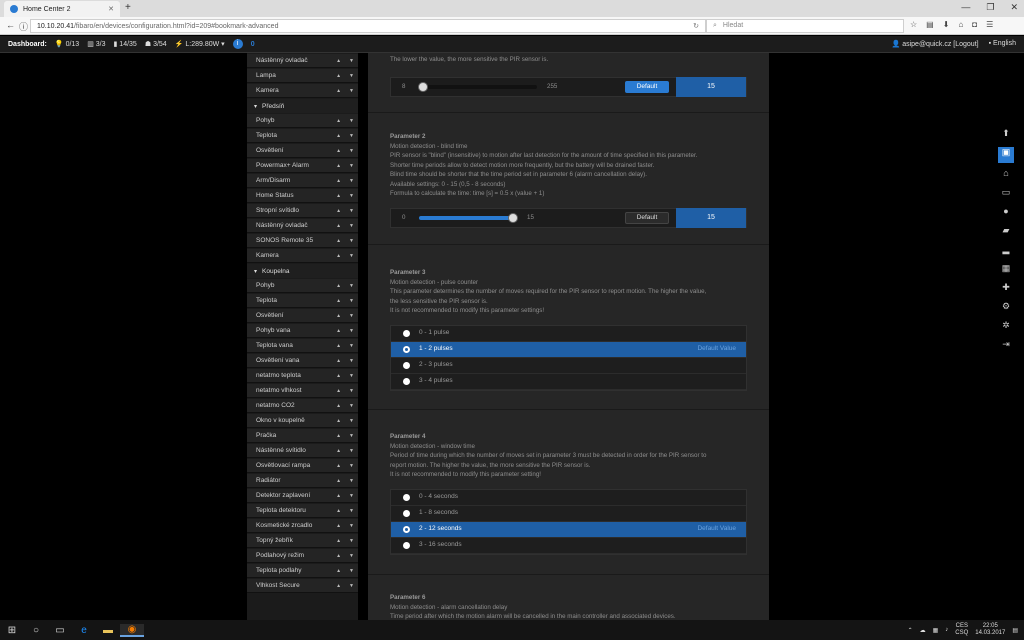 The width and height of the screenshot is (1024, 640). Describe the element at coordinates (647, 217) in the screenshot. I see `param2-default-button: Default` at that location.